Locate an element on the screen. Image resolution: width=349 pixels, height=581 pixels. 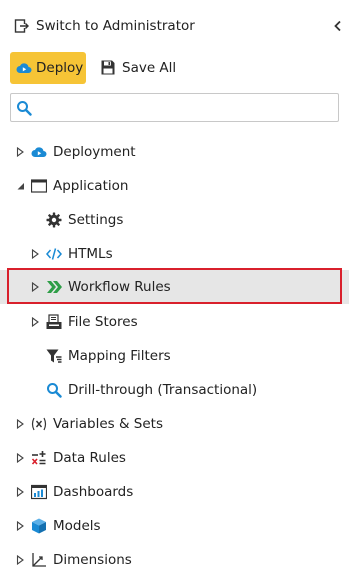
tree-item-label: Dimensions is located at coordinates (92, 560).